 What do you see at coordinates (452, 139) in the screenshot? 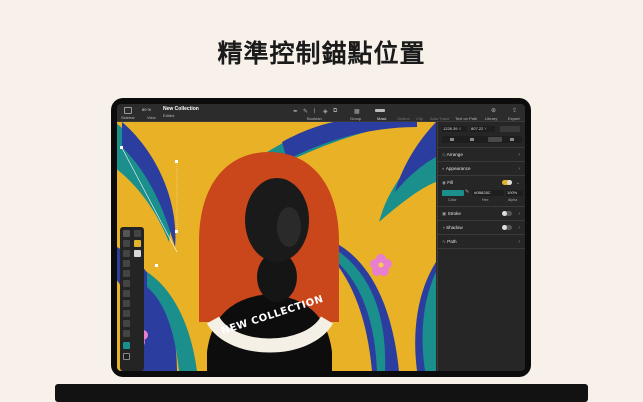
I see `align-left-icon` at bounding box center [452, 139].